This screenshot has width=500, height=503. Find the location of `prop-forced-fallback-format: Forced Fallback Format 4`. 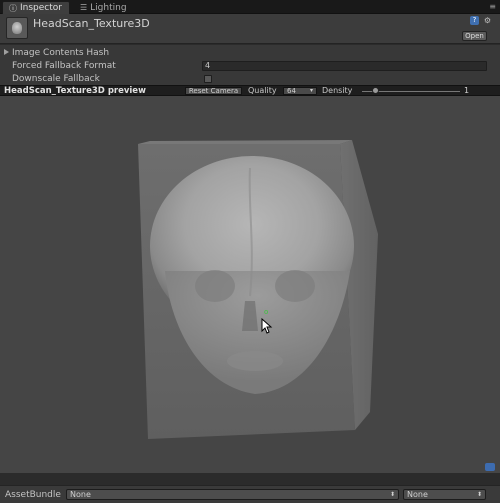

prop-forced-fallback-format: Forced Fallback Format 4 is located at coordinates (250, 66).